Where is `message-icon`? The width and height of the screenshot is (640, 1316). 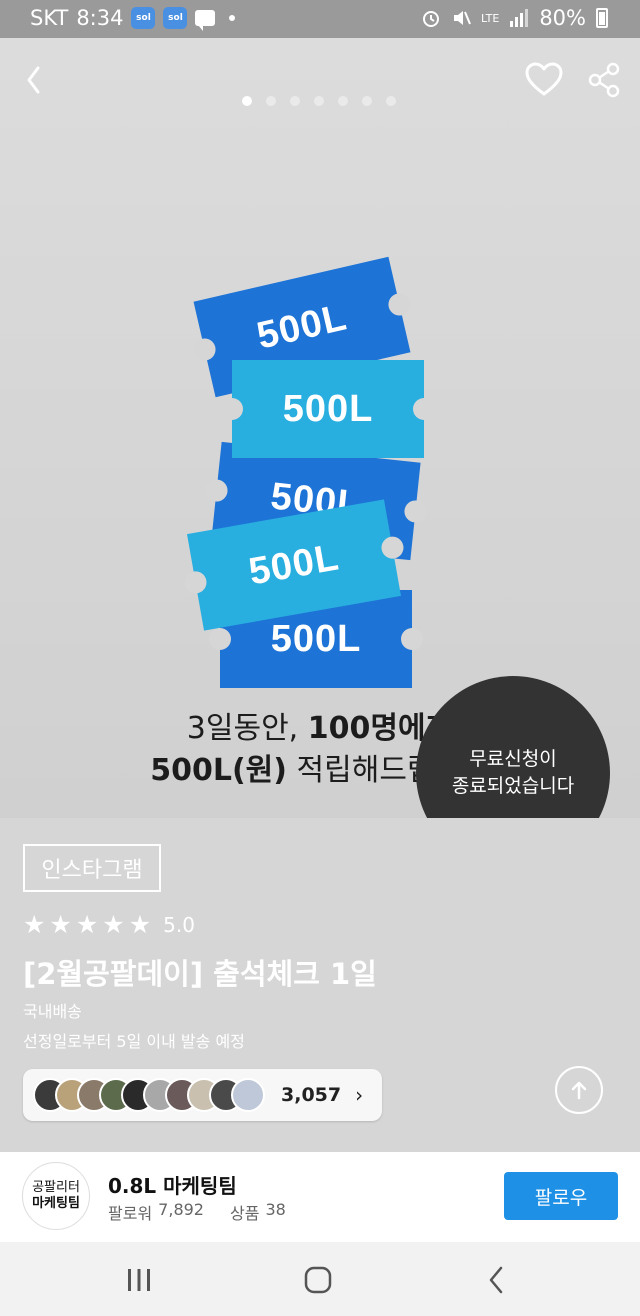
message-icon is located at coordinates (205, 20).